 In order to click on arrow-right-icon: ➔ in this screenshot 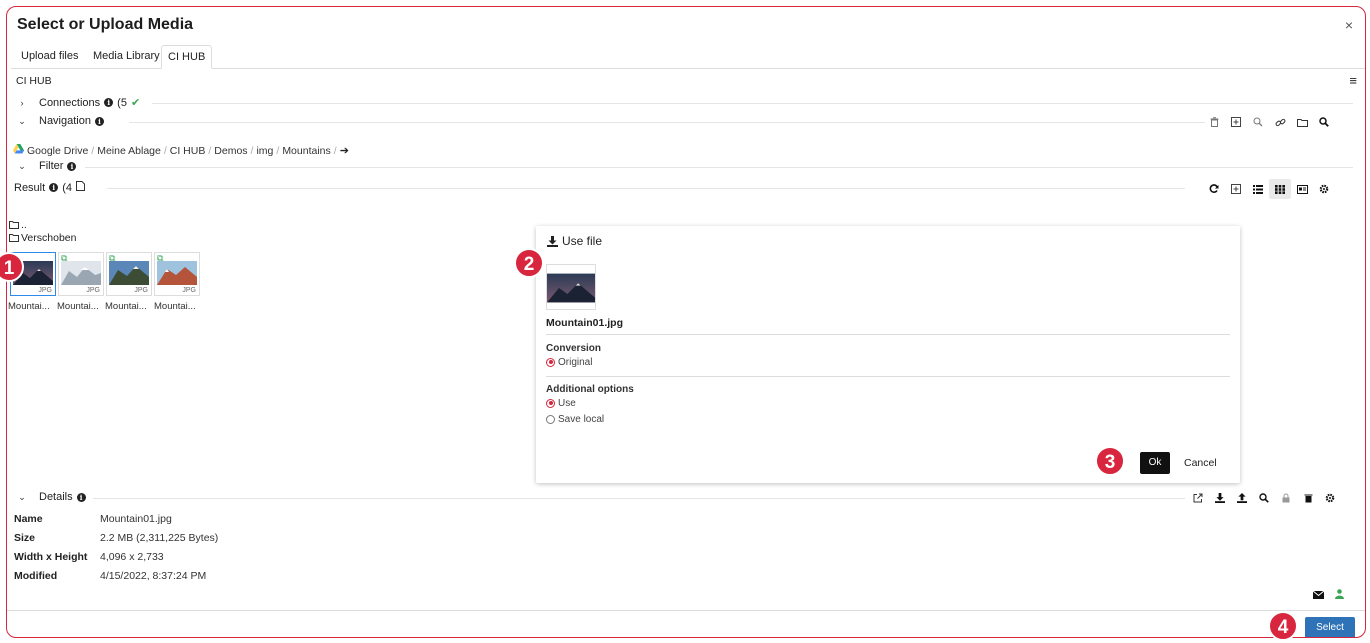, I will do `click(344, 150)`.